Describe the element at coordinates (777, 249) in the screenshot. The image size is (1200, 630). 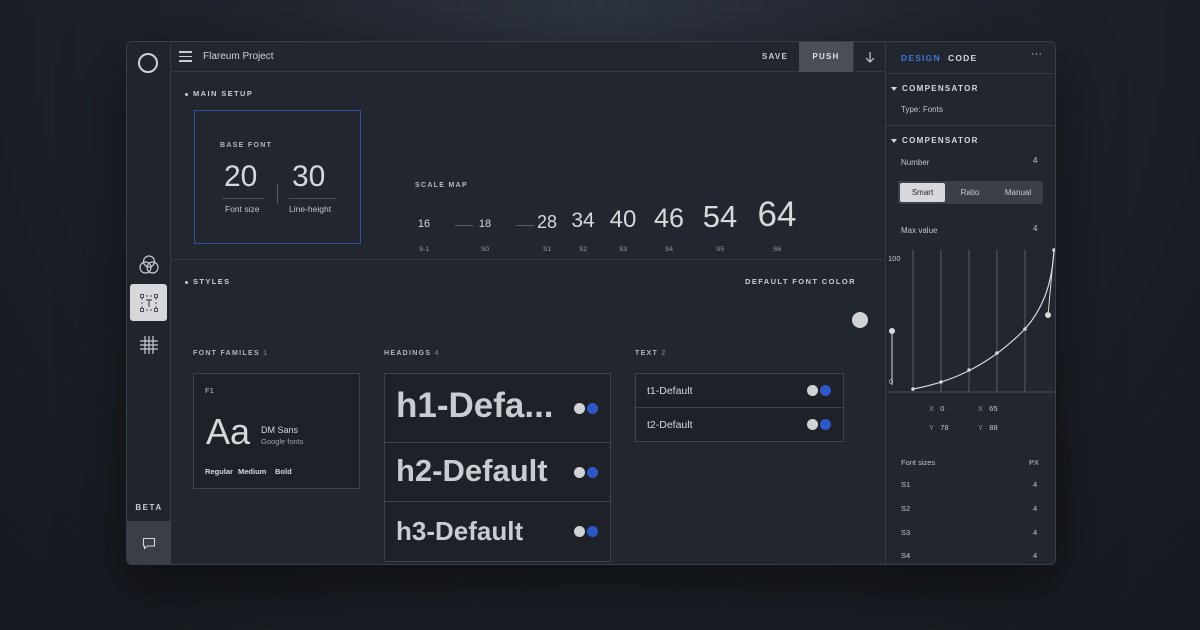
I see `scale-key: S6` at that location.